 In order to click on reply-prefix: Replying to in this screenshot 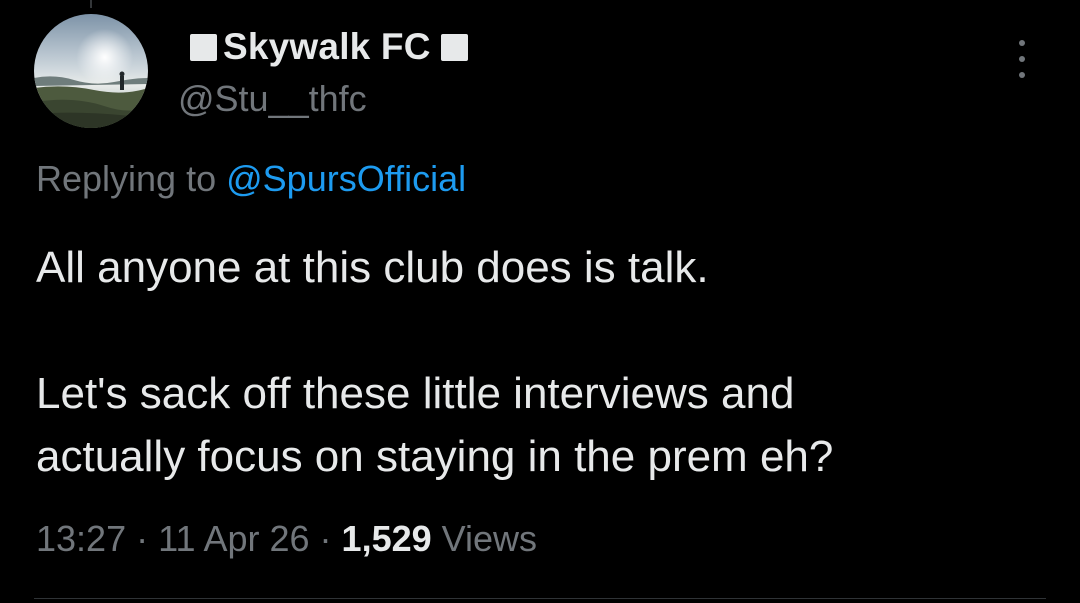, I will do `click(126, 178)`.